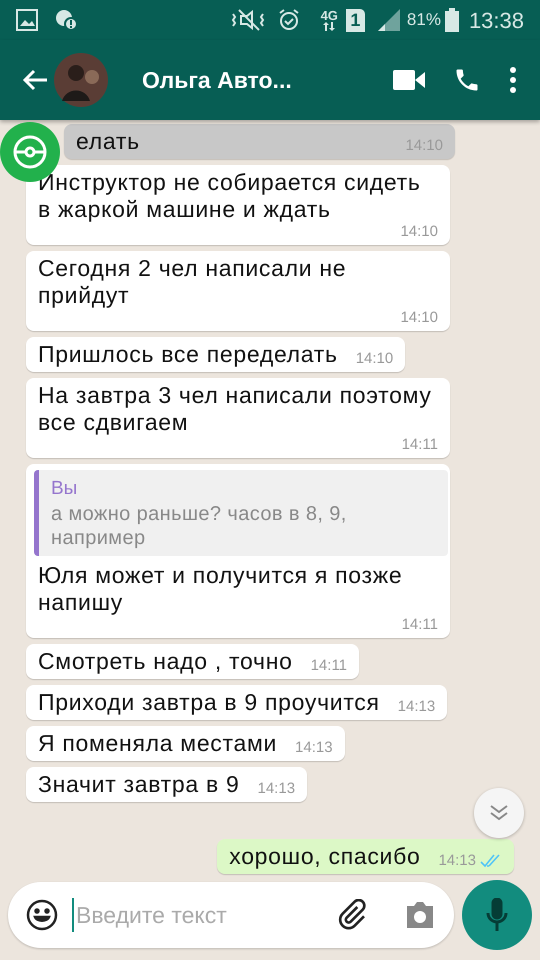 The width and height of the screenshot is (540, 960). What do you see at coordinates (388, 20) in the screenshot?
I see `signal-icon` at bounding box center [388, 20].